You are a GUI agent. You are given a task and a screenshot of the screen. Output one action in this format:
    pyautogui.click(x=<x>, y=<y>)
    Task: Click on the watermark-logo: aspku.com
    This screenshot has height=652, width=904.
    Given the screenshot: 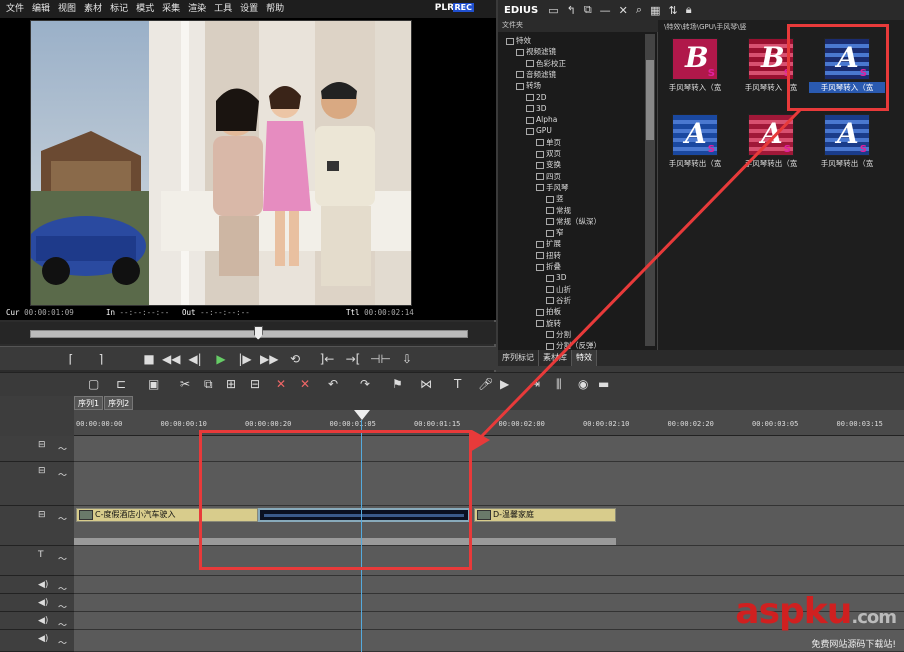 What is the action you would take?
    pyautogui.click(x=816, y=611)
    